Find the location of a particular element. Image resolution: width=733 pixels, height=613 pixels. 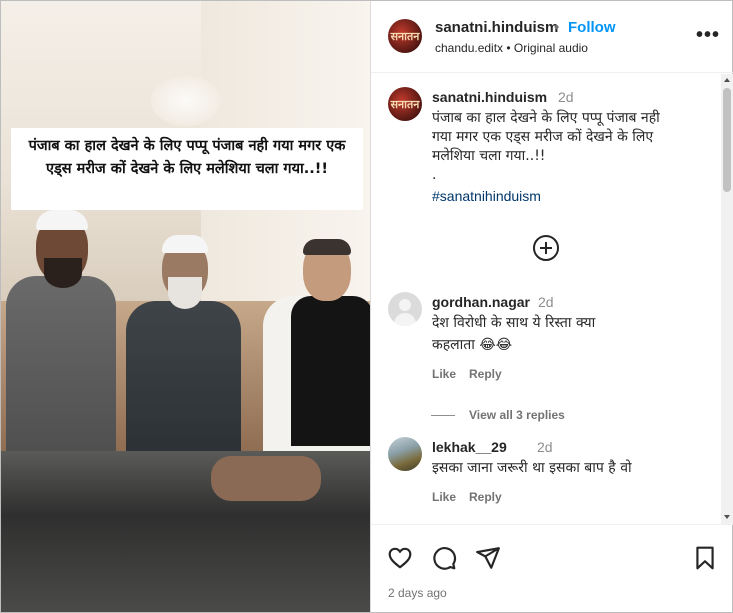

caption-line-2: गया मगर एक एड्स मरीज कों देखने के लिए is located at coordinates (543, 137).